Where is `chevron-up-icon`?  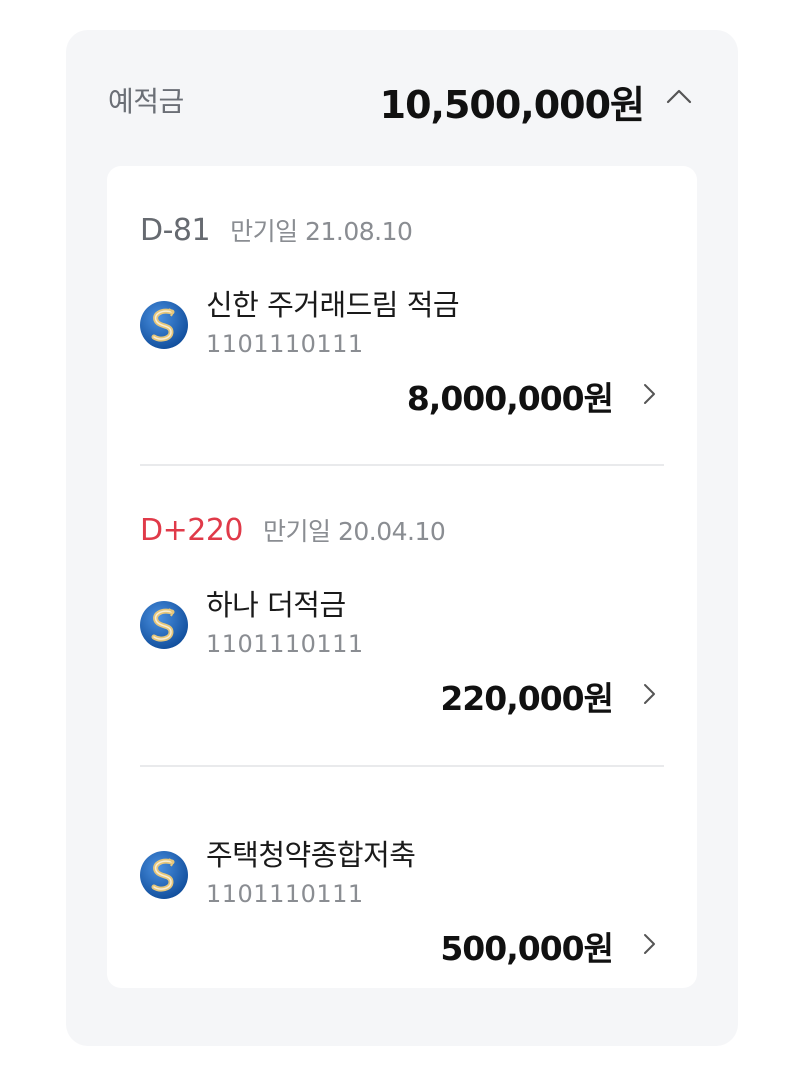
chevron-up-icon is located at coordinates (679, 97).